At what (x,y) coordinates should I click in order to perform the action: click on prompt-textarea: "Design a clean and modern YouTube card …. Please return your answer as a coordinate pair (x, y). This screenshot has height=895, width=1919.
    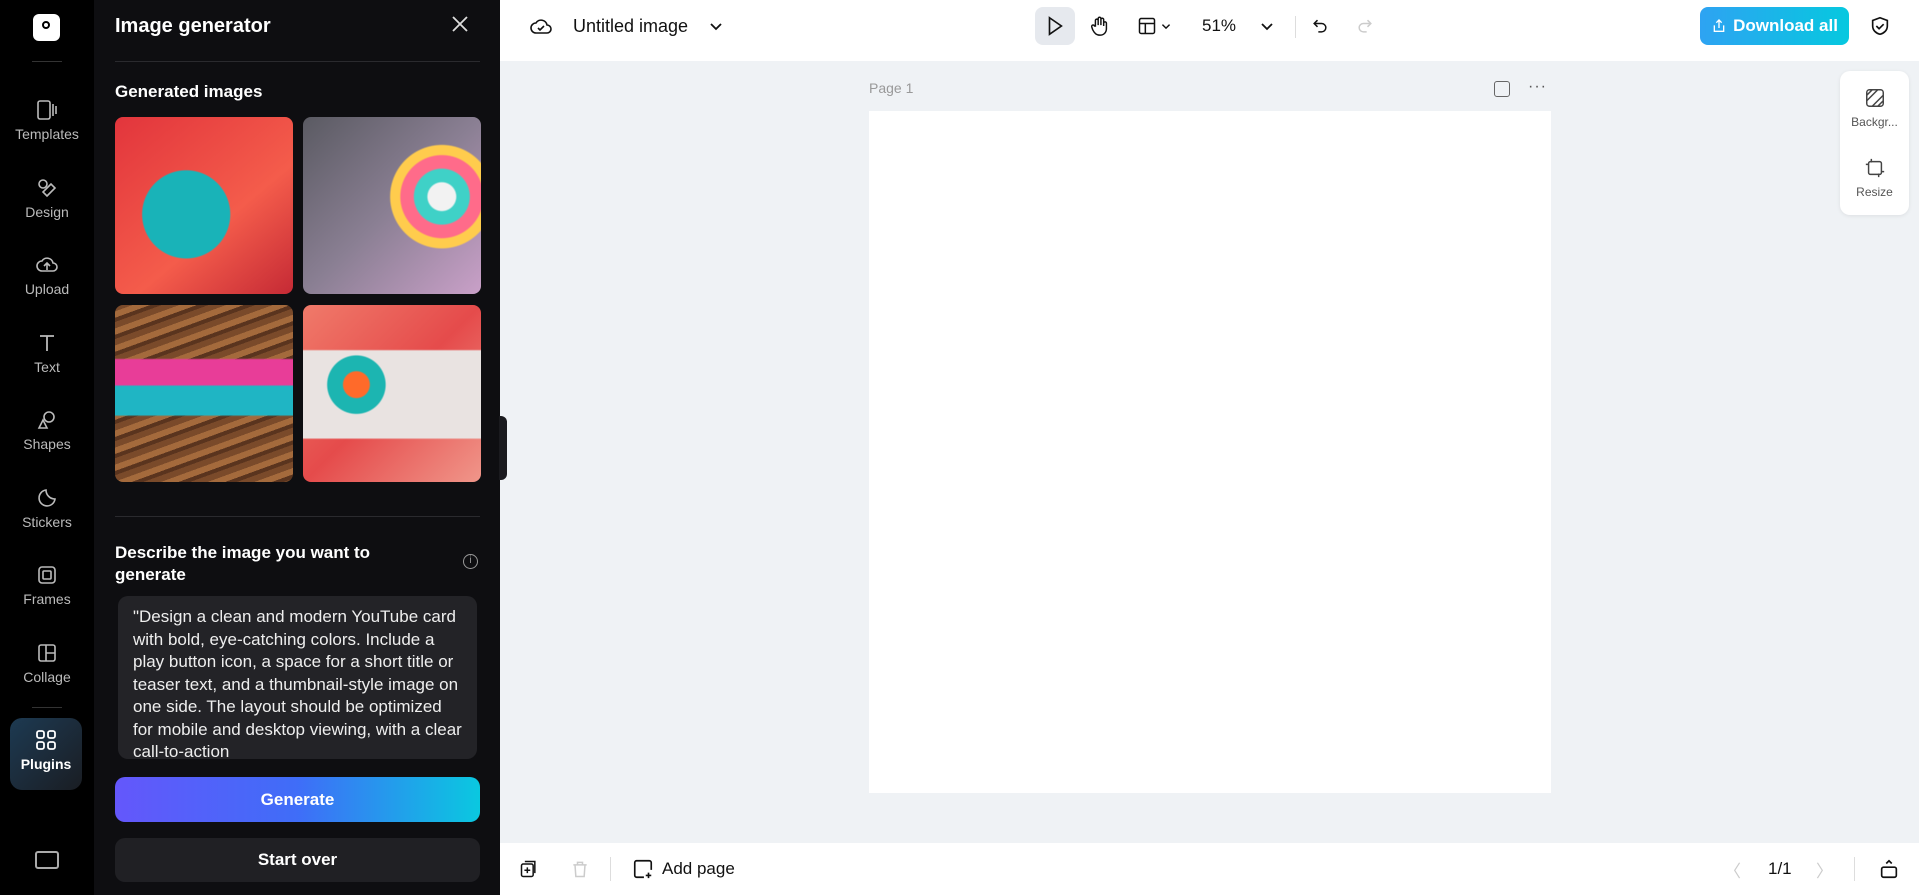
    Looking at the image, I should click on (297, 677).